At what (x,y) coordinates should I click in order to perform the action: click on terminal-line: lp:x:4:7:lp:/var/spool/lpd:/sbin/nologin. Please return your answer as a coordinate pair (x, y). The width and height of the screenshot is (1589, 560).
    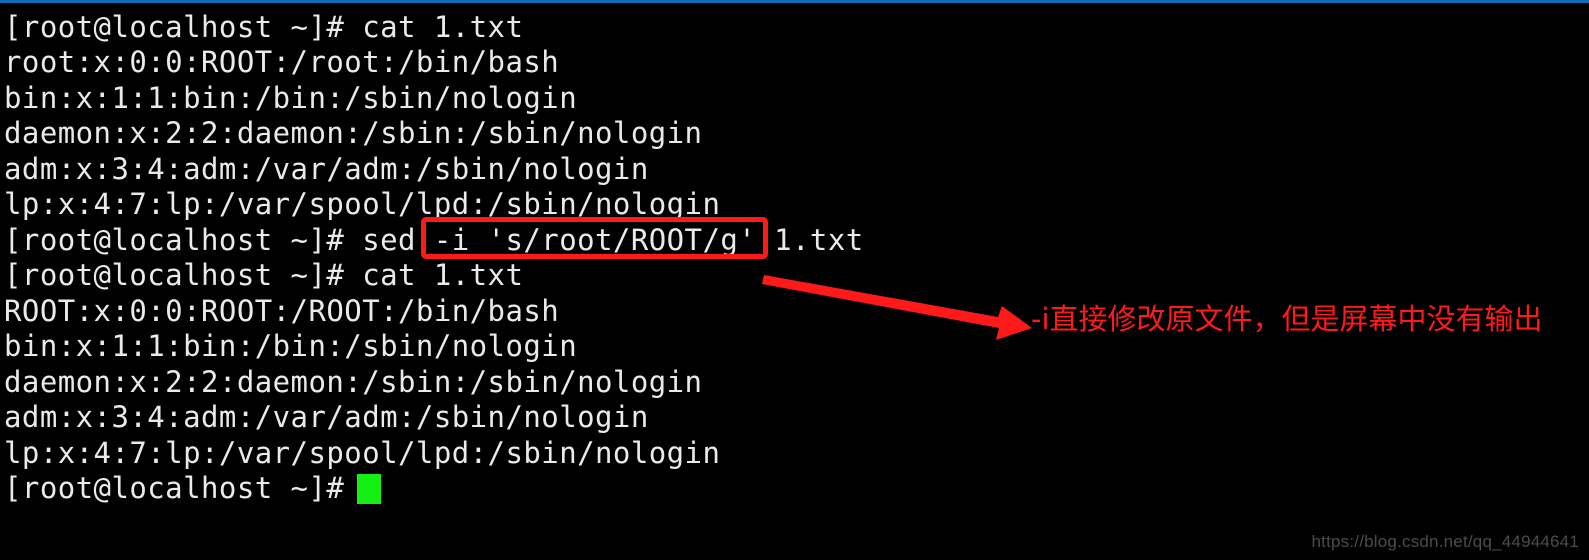
    Looking at the image, I should click on (362, 453).